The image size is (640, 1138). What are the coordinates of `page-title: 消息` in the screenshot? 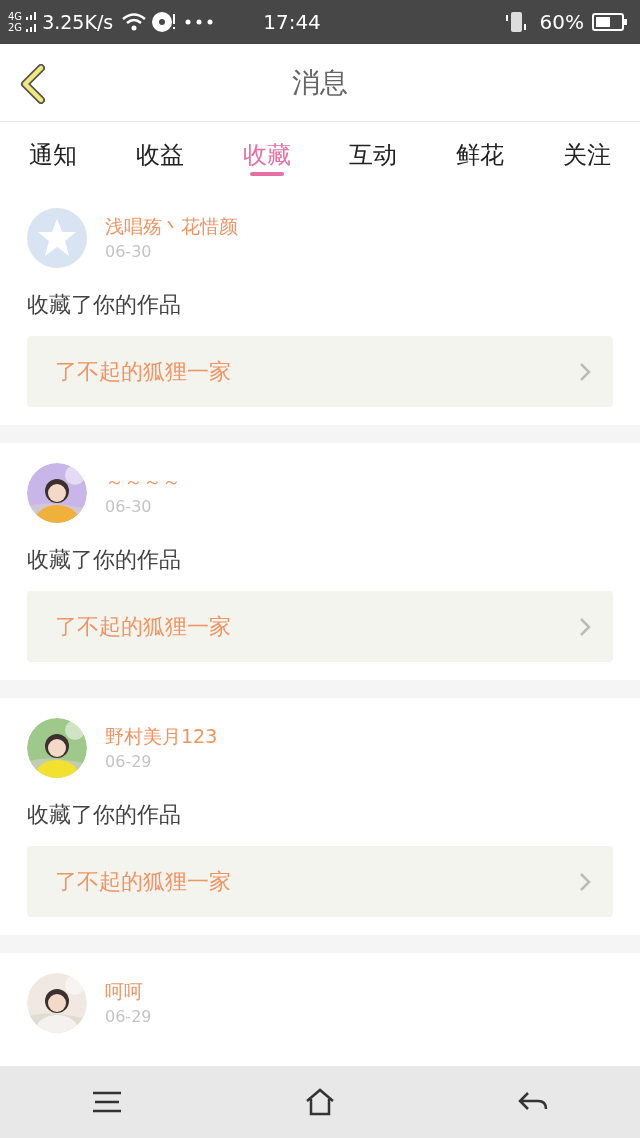 It's located at (320, 82).